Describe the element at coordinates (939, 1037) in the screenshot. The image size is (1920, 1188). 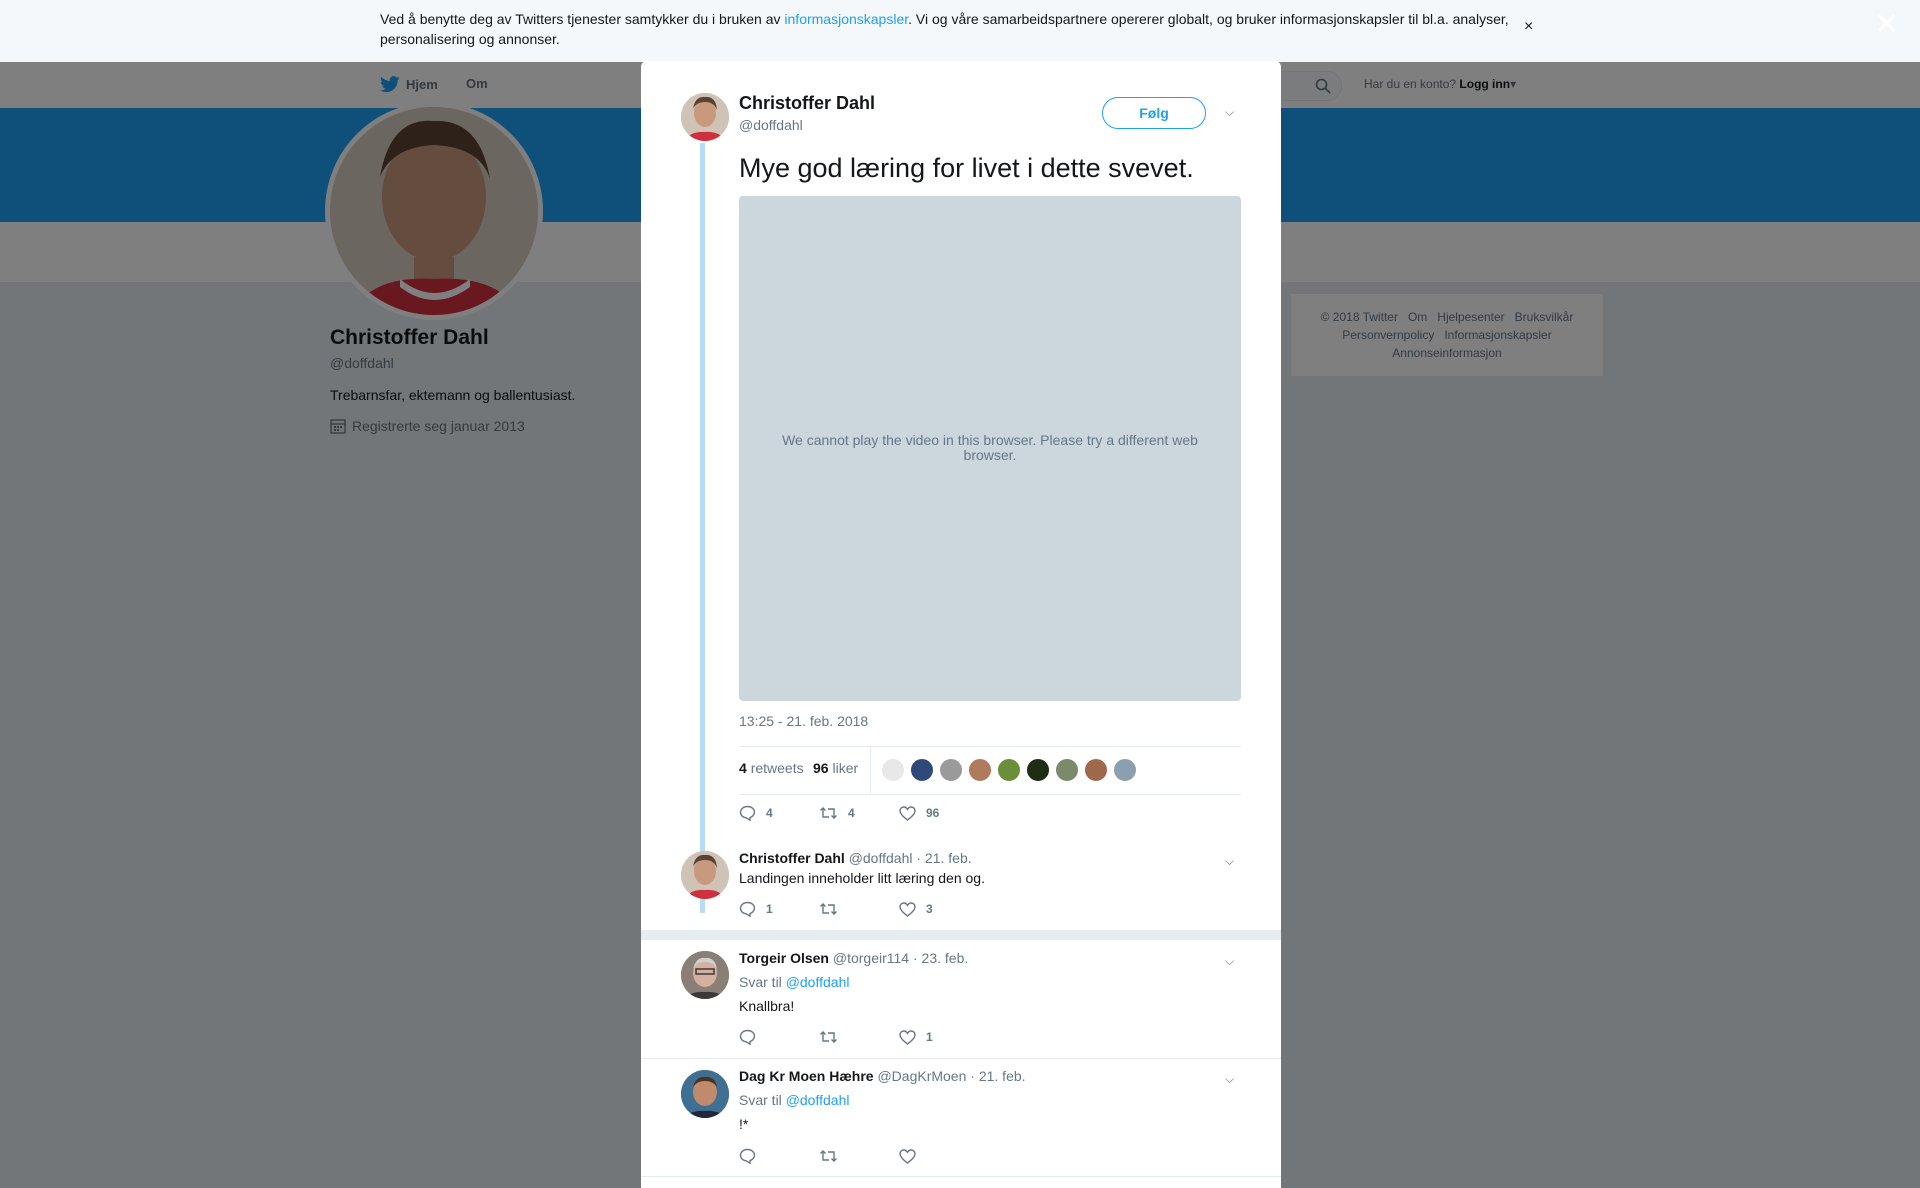
I see `like-action: 1` at that location.